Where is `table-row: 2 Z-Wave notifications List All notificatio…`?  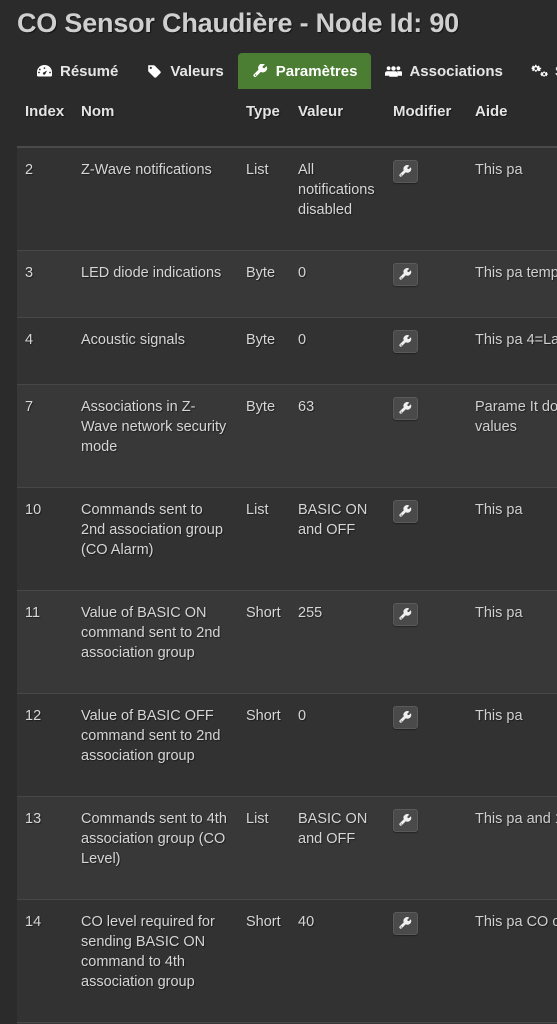 table-row: 2 Z-Wave notifications List All notificatio… is located at coordinates (287, 198).